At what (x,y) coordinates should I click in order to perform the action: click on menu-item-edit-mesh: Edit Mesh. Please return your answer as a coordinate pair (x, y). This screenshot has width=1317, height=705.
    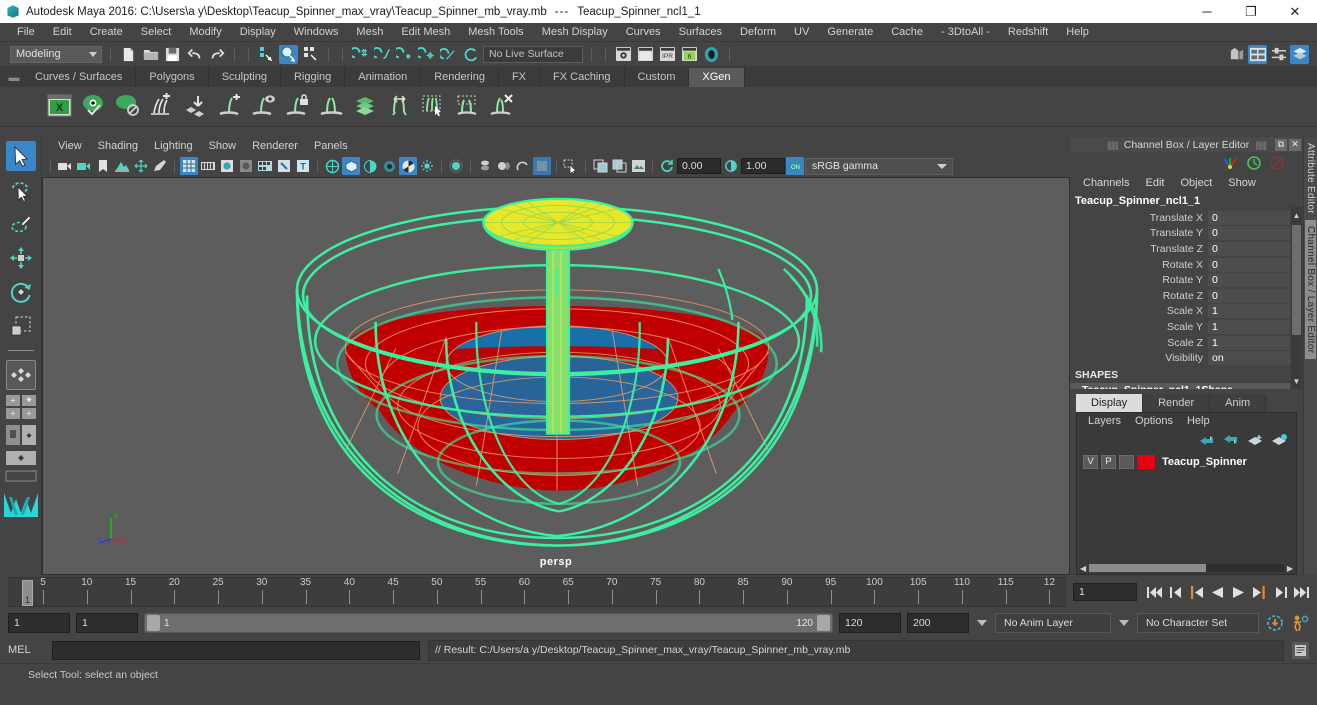
    Looking at the image, I should click on (425, 32).